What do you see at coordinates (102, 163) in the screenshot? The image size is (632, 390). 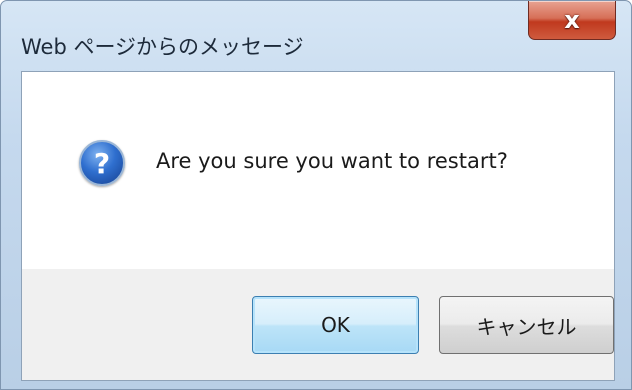 I see `question-icon: ?` at bounding box center [102, 163].